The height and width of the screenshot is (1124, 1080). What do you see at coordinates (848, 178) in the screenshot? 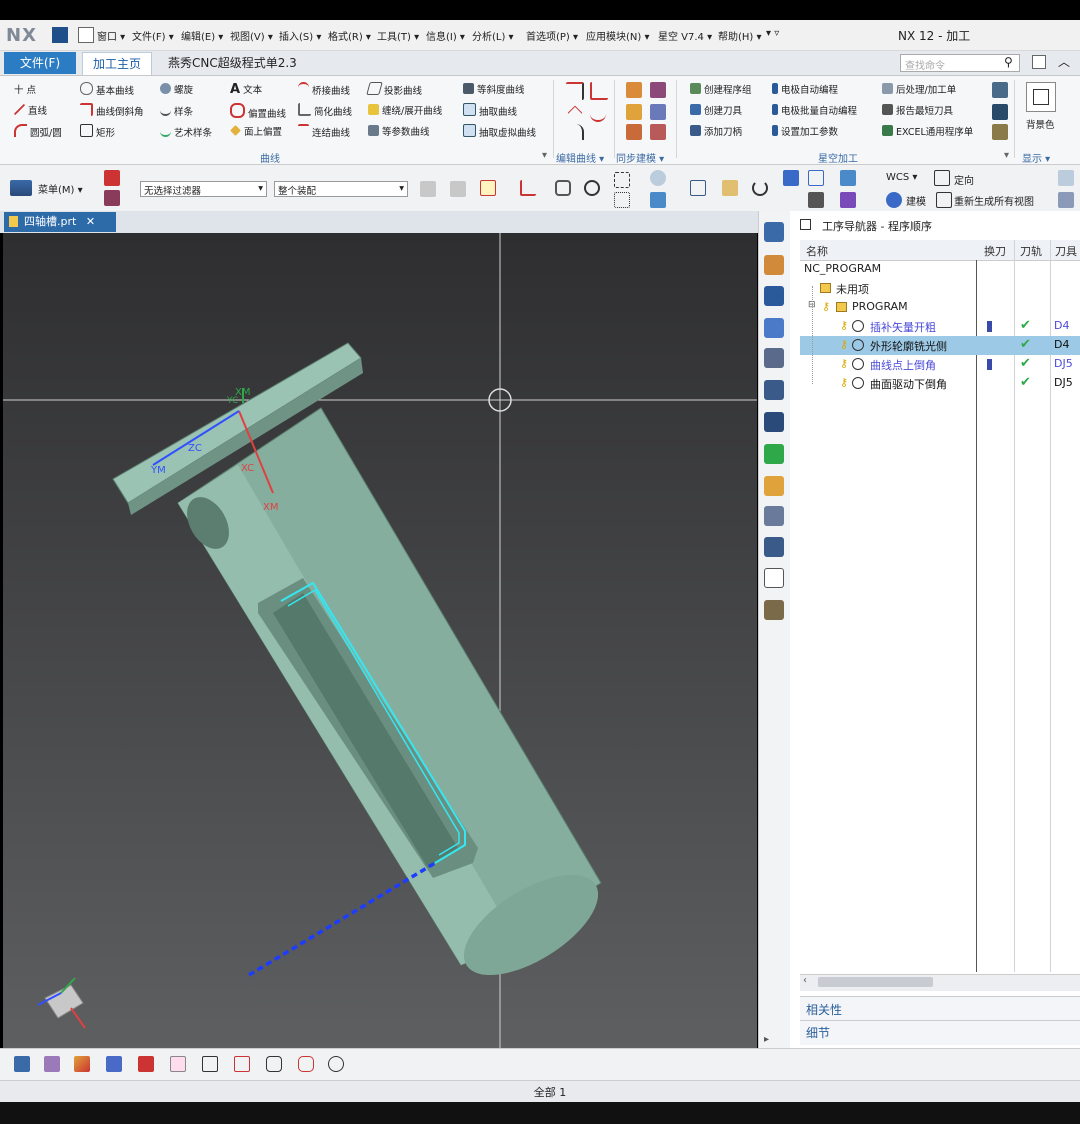
I see `render-style-icon` at bounding box center [848, 178].